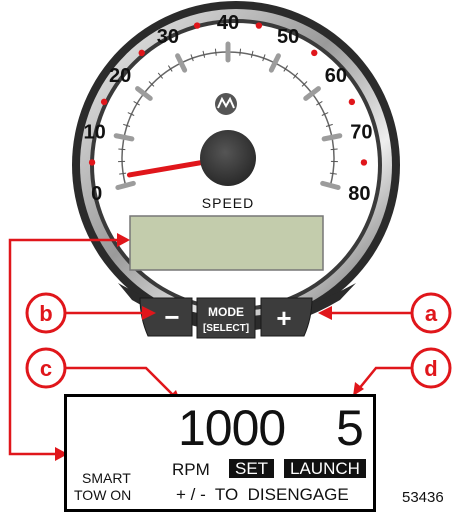 Image resolution: width=465 pixels, height=521 pixels. I want to click on brand-logo, so click(226, 104).